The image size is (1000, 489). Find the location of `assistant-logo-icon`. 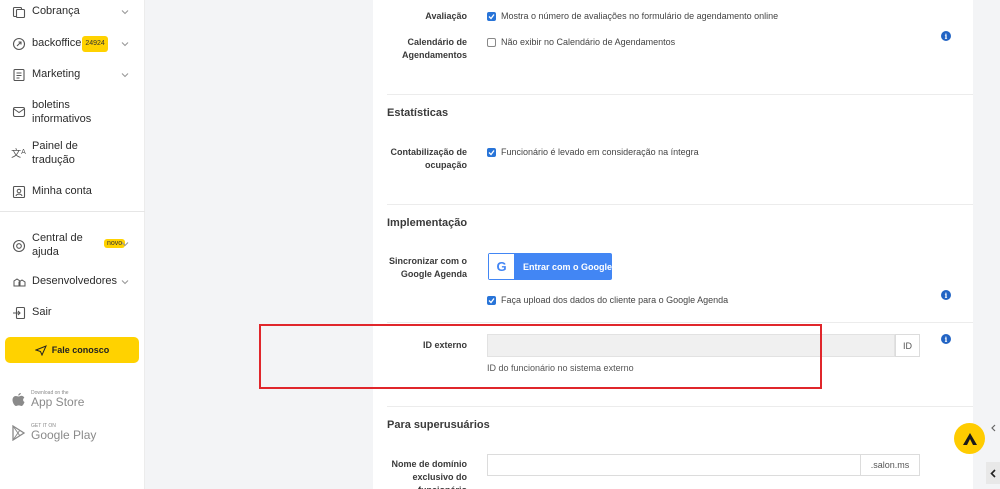

assistant-logo-icon is located at coordinates (969, 438).